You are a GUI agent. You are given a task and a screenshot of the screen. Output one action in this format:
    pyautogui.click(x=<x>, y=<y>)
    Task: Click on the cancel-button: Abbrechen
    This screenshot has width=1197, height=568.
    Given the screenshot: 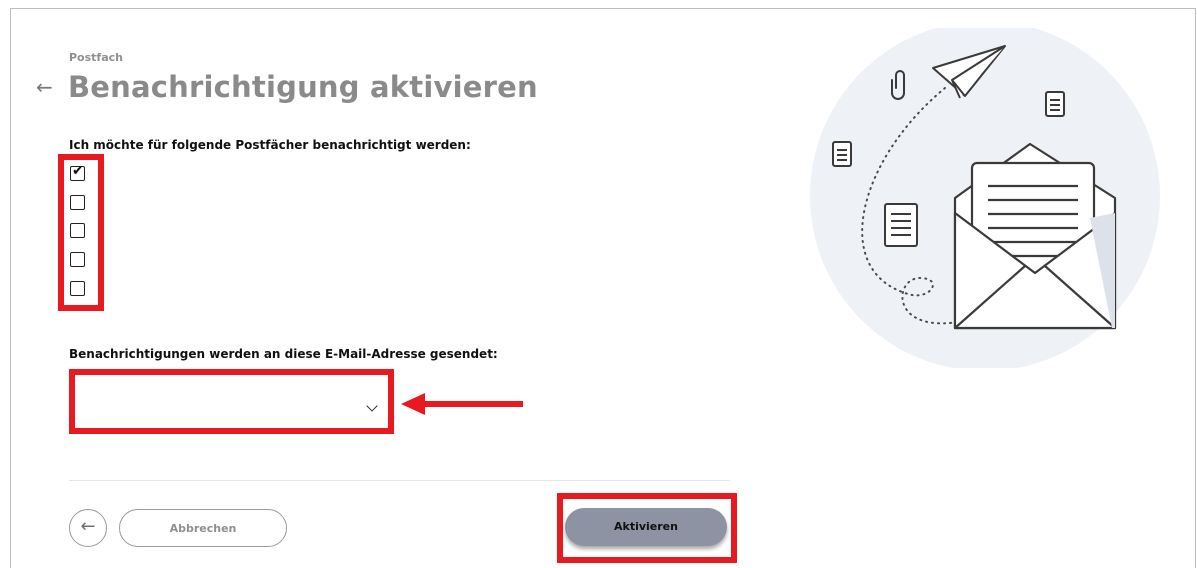 What is the action you would take?
    pyautogui.click(x=203, y=528)
    